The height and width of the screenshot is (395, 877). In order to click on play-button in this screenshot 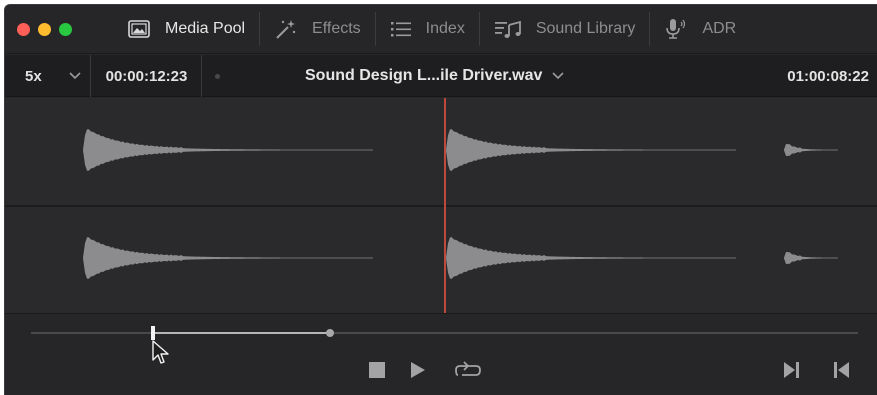, I will do `click(418, 372)`.